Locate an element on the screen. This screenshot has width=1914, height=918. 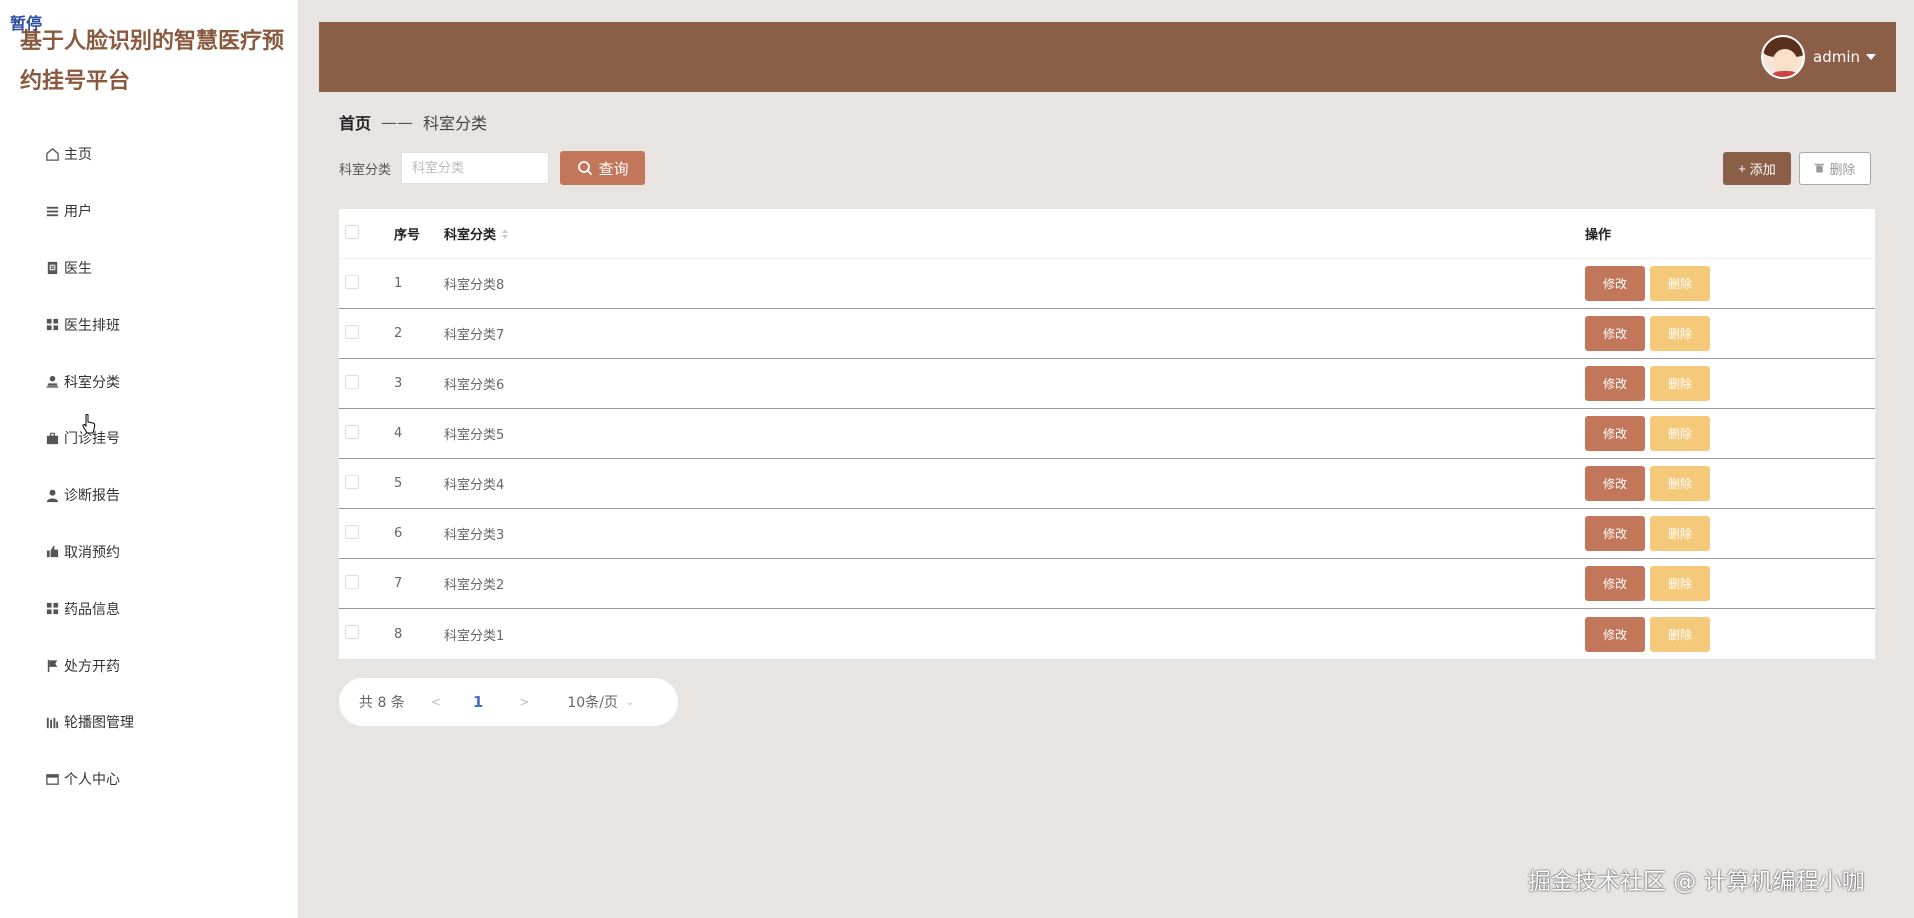
query-button-label: 查询 is located at coordinates (613, 169).